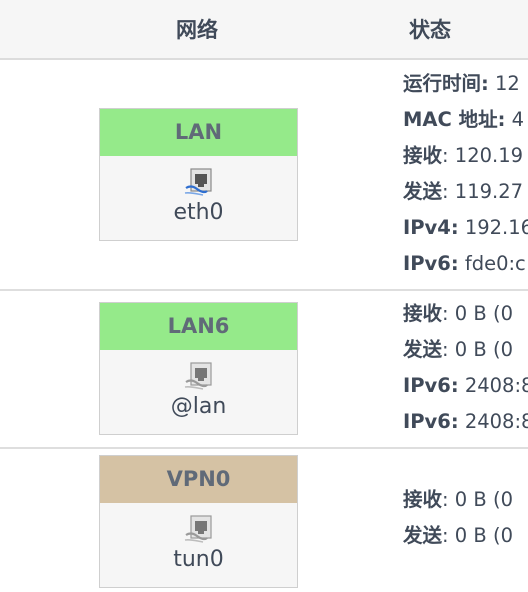  I want to click on status-mac: MAC 地址: 4, so click(464, 119).